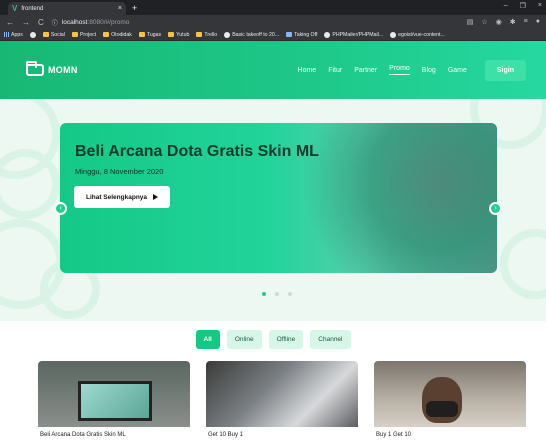  I want to click on banner-photo, so click(397, 198).